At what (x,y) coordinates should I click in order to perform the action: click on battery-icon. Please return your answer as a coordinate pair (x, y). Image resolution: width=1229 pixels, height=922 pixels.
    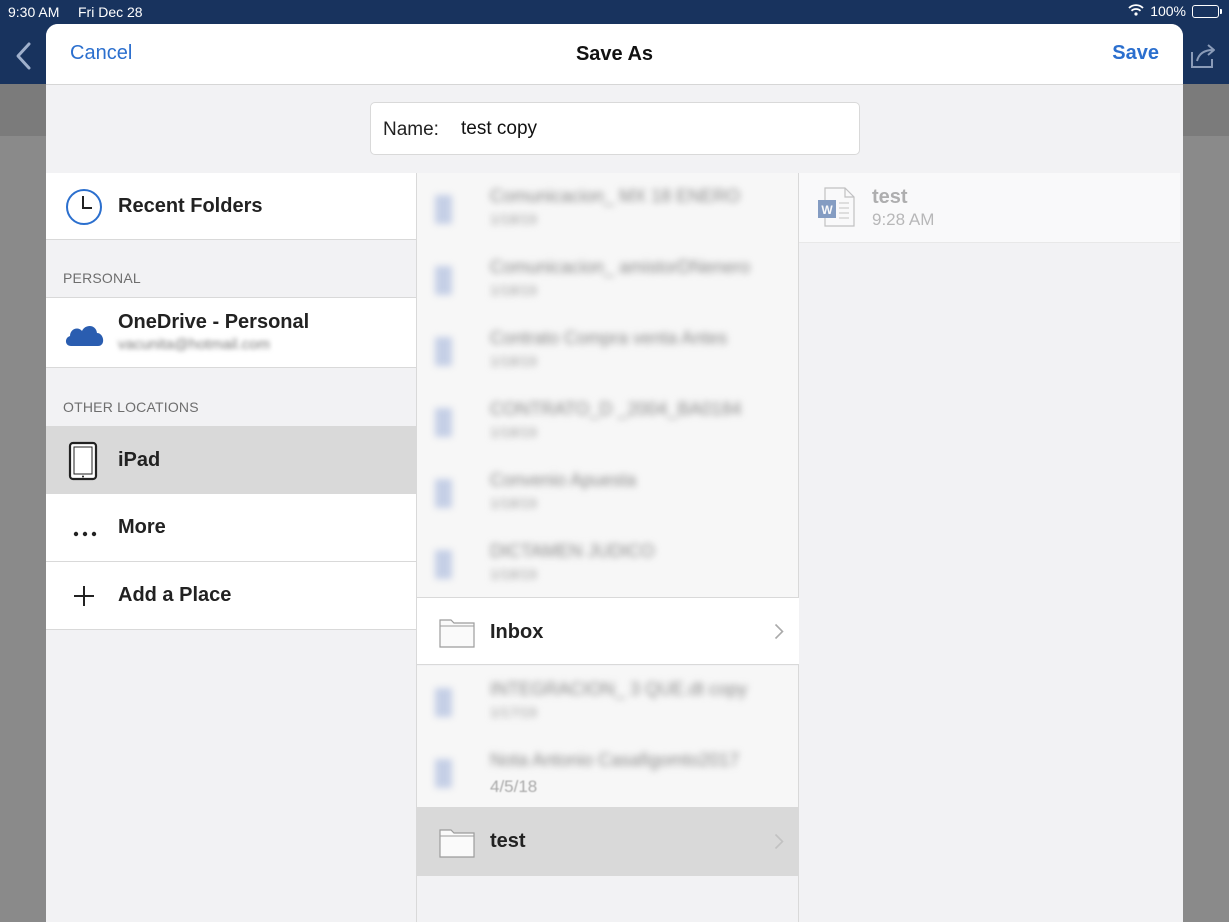
    Looking at the image, I should click on (1207, 11).